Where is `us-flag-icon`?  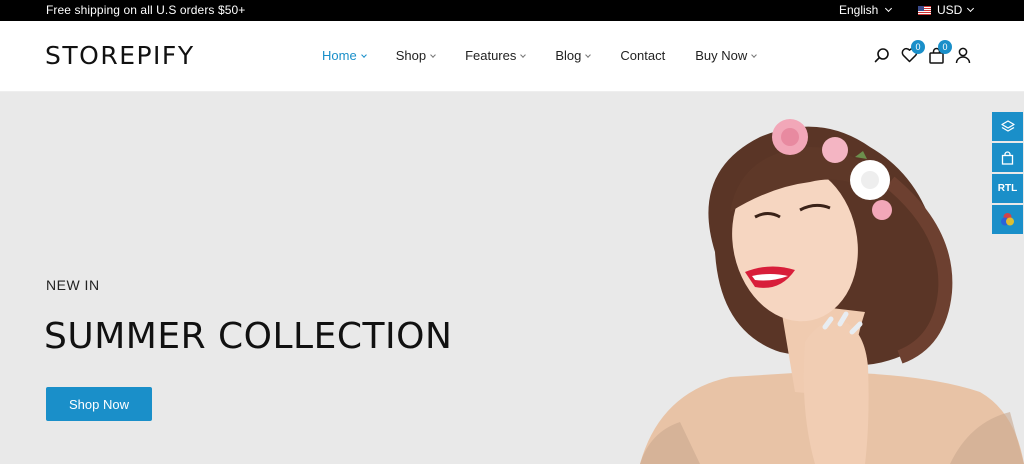 us-flag-icon is located at coordinates (924, 10).